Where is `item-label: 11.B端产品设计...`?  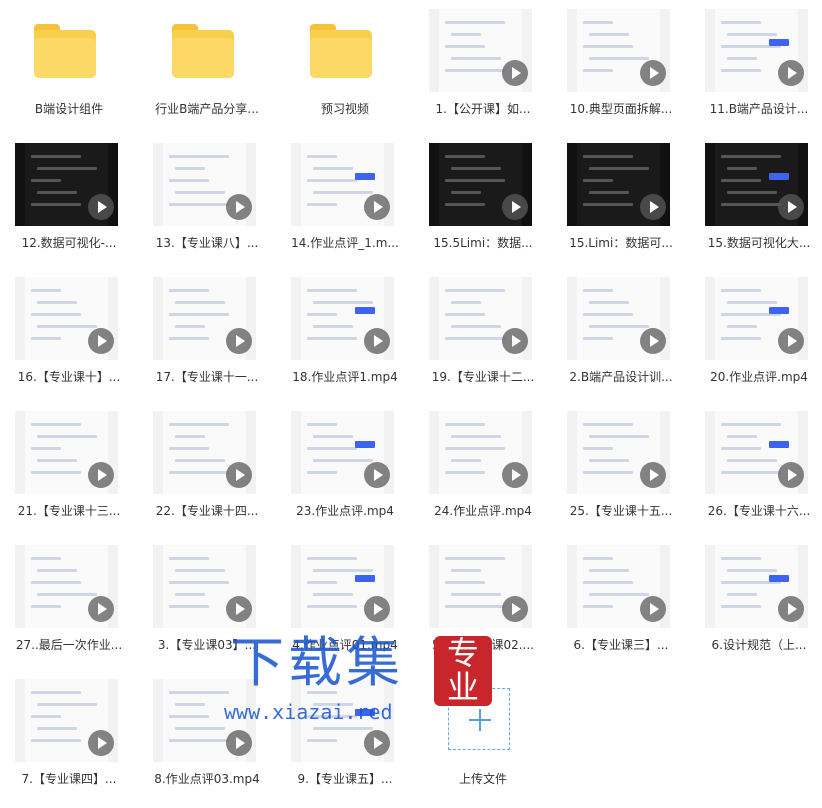 item-label: 11.B端产品设计... is located at coordinates (759, 109).